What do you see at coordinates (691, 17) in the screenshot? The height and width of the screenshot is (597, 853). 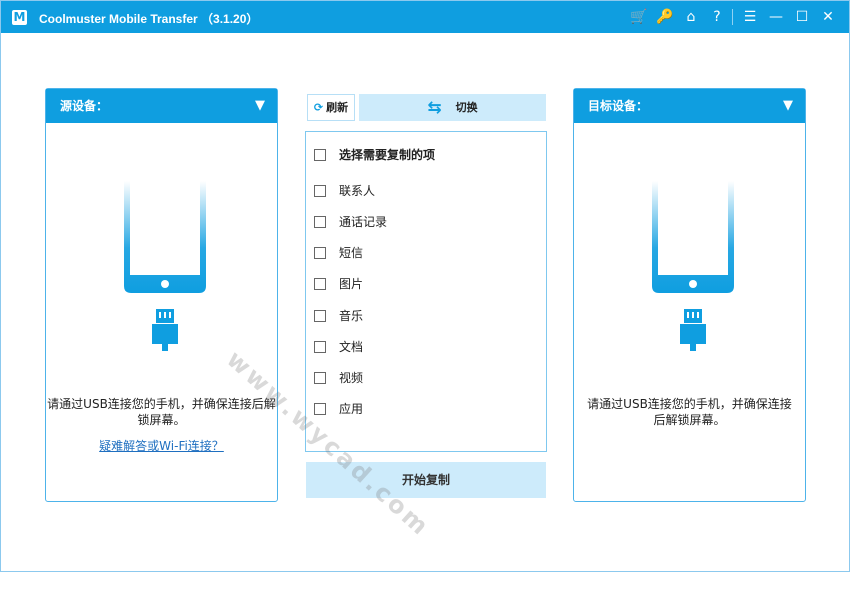 I see `home-icon: ⌂` at bounding box center [691, 17].